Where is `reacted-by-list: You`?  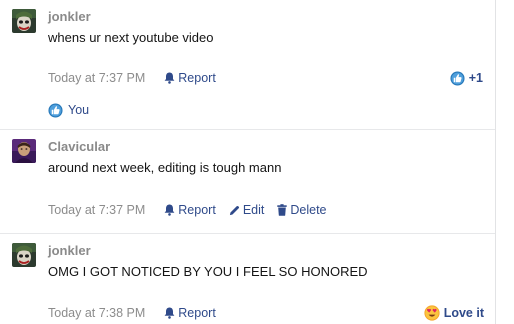 reacted-by-list: You is located at coordinates (68, 110).